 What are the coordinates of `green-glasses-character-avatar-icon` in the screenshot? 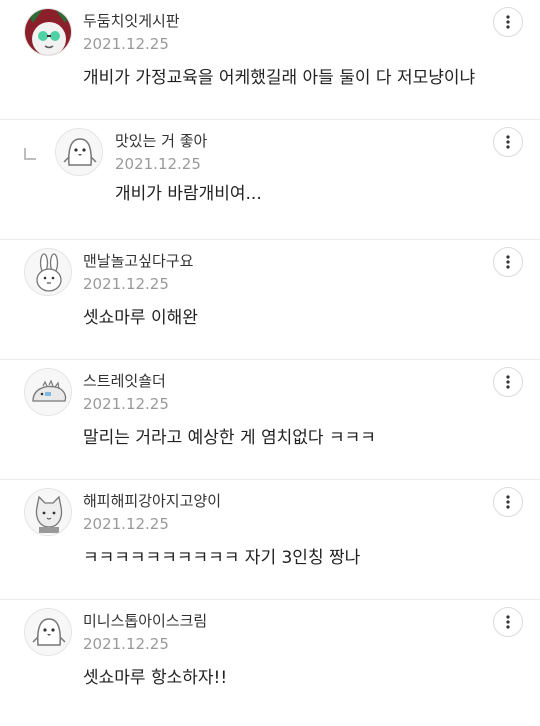 It's located at (48, 32).